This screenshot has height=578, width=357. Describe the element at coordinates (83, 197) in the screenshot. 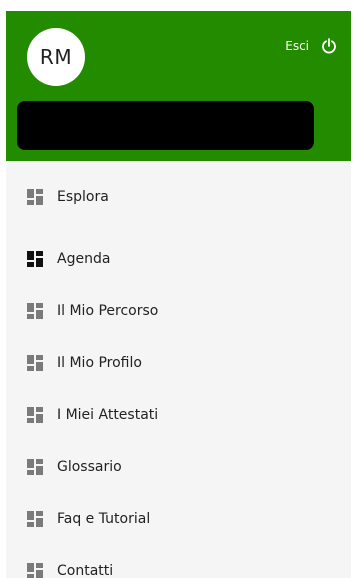

I see `menu-item-label: Esplora` at that location.